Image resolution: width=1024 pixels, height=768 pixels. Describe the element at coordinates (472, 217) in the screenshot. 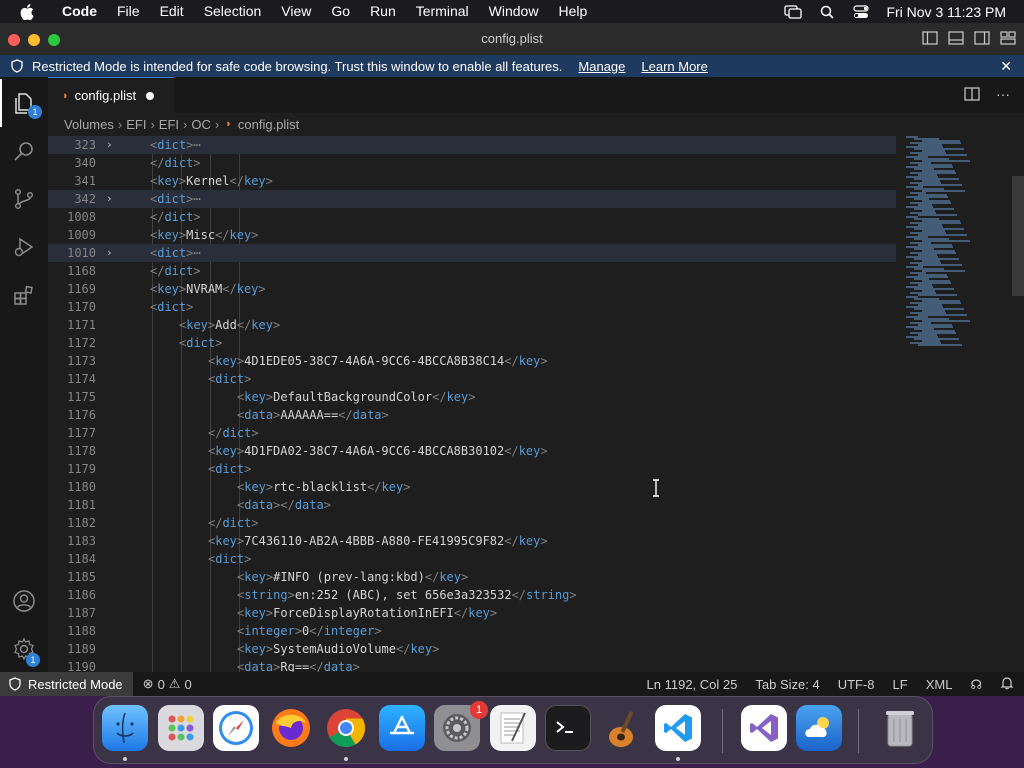

I see `code-line: 1008 </dict>` at that location.